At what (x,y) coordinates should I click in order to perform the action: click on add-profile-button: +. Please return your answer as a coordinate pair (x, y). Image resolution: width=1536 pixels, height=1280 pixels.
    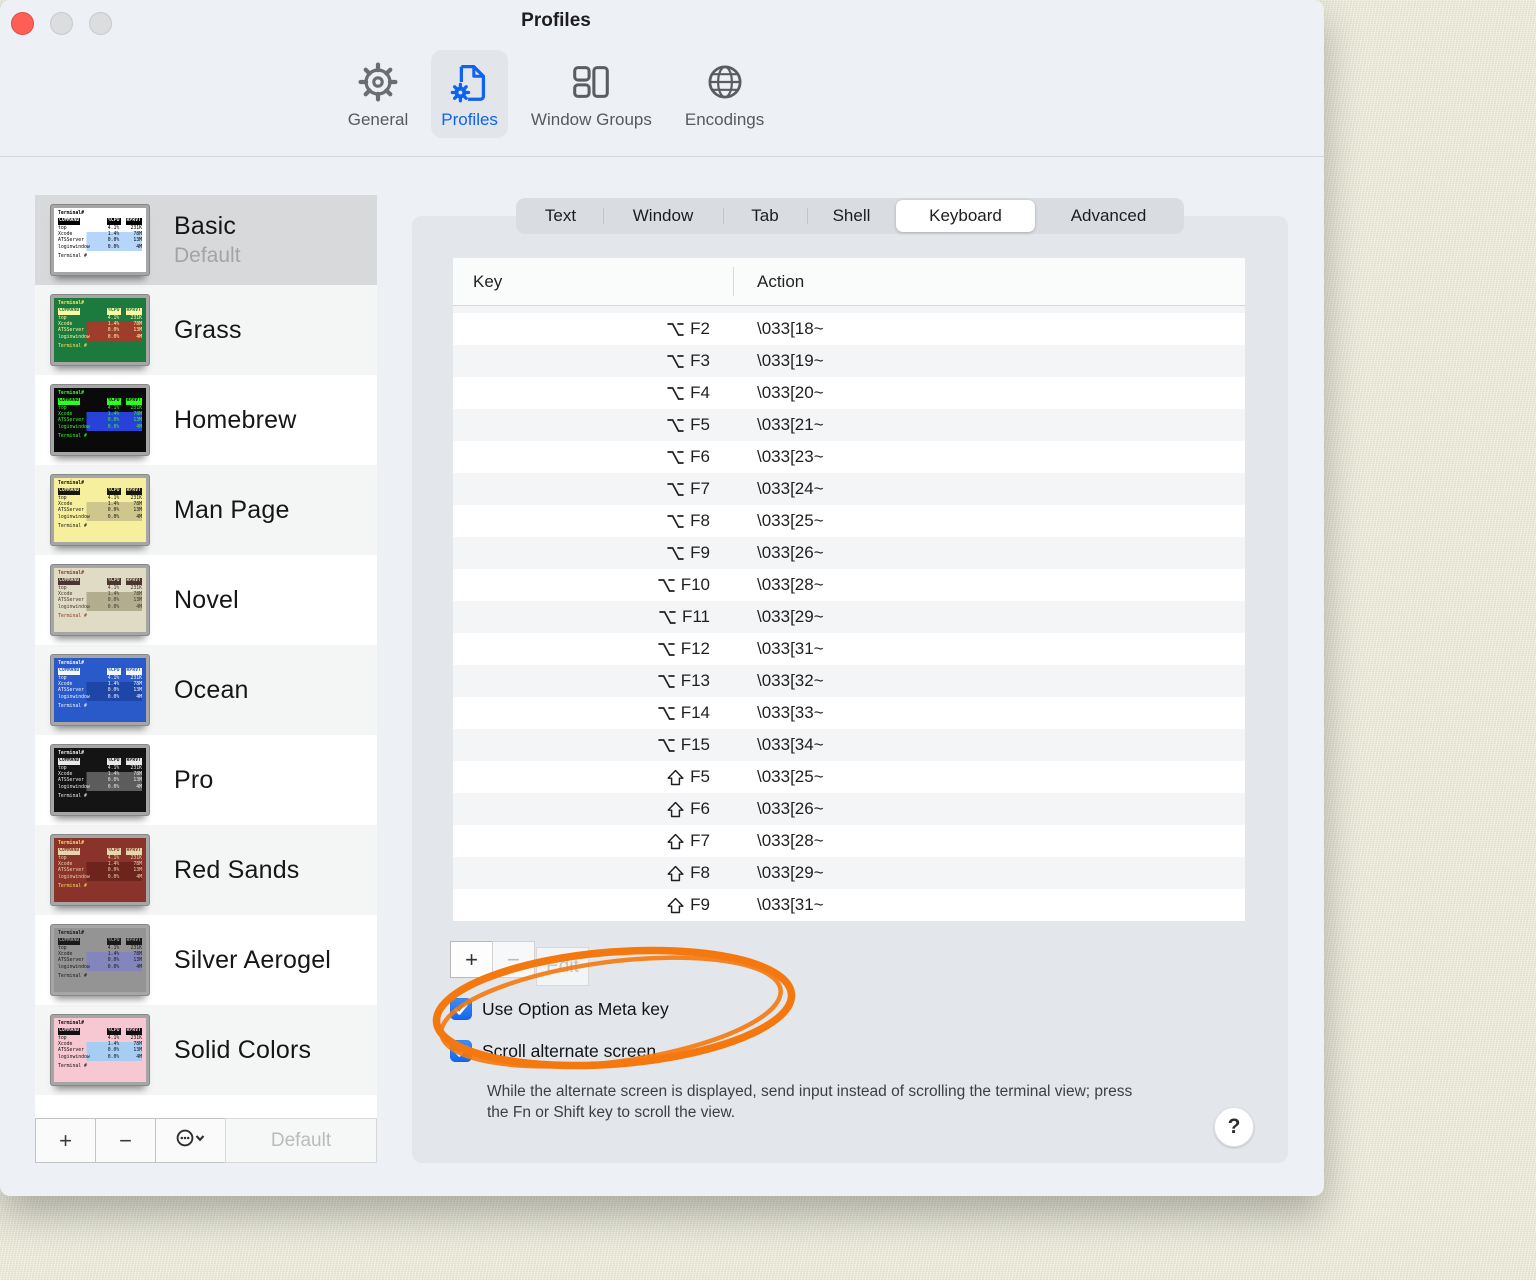
    Looking at the image, I should click on (65, 1140).